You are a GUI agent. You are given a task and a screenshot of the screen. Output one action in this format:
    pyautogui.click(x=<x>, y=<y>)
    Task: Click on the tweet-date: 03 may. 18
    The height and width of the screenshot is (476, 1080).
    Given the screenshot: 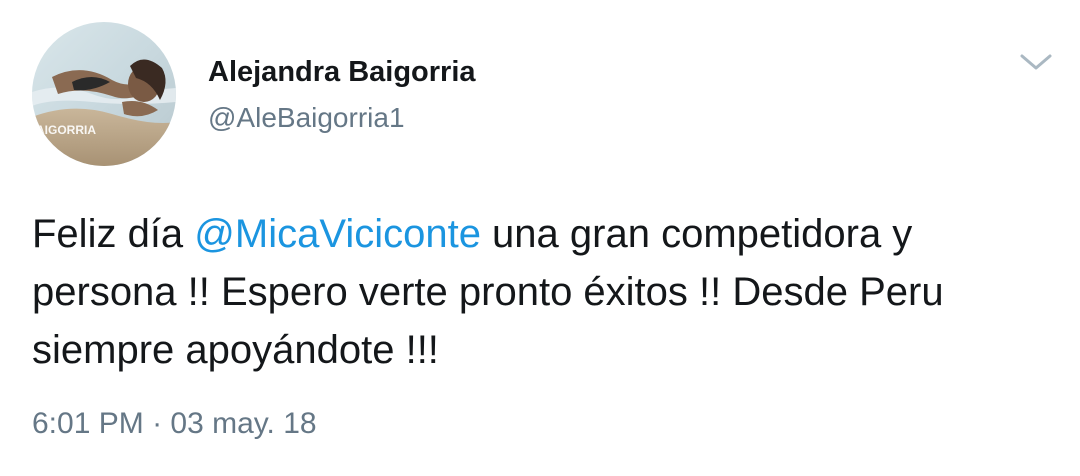 What is the action you would take?
    pyautogui.click(x=243, y=423)
    